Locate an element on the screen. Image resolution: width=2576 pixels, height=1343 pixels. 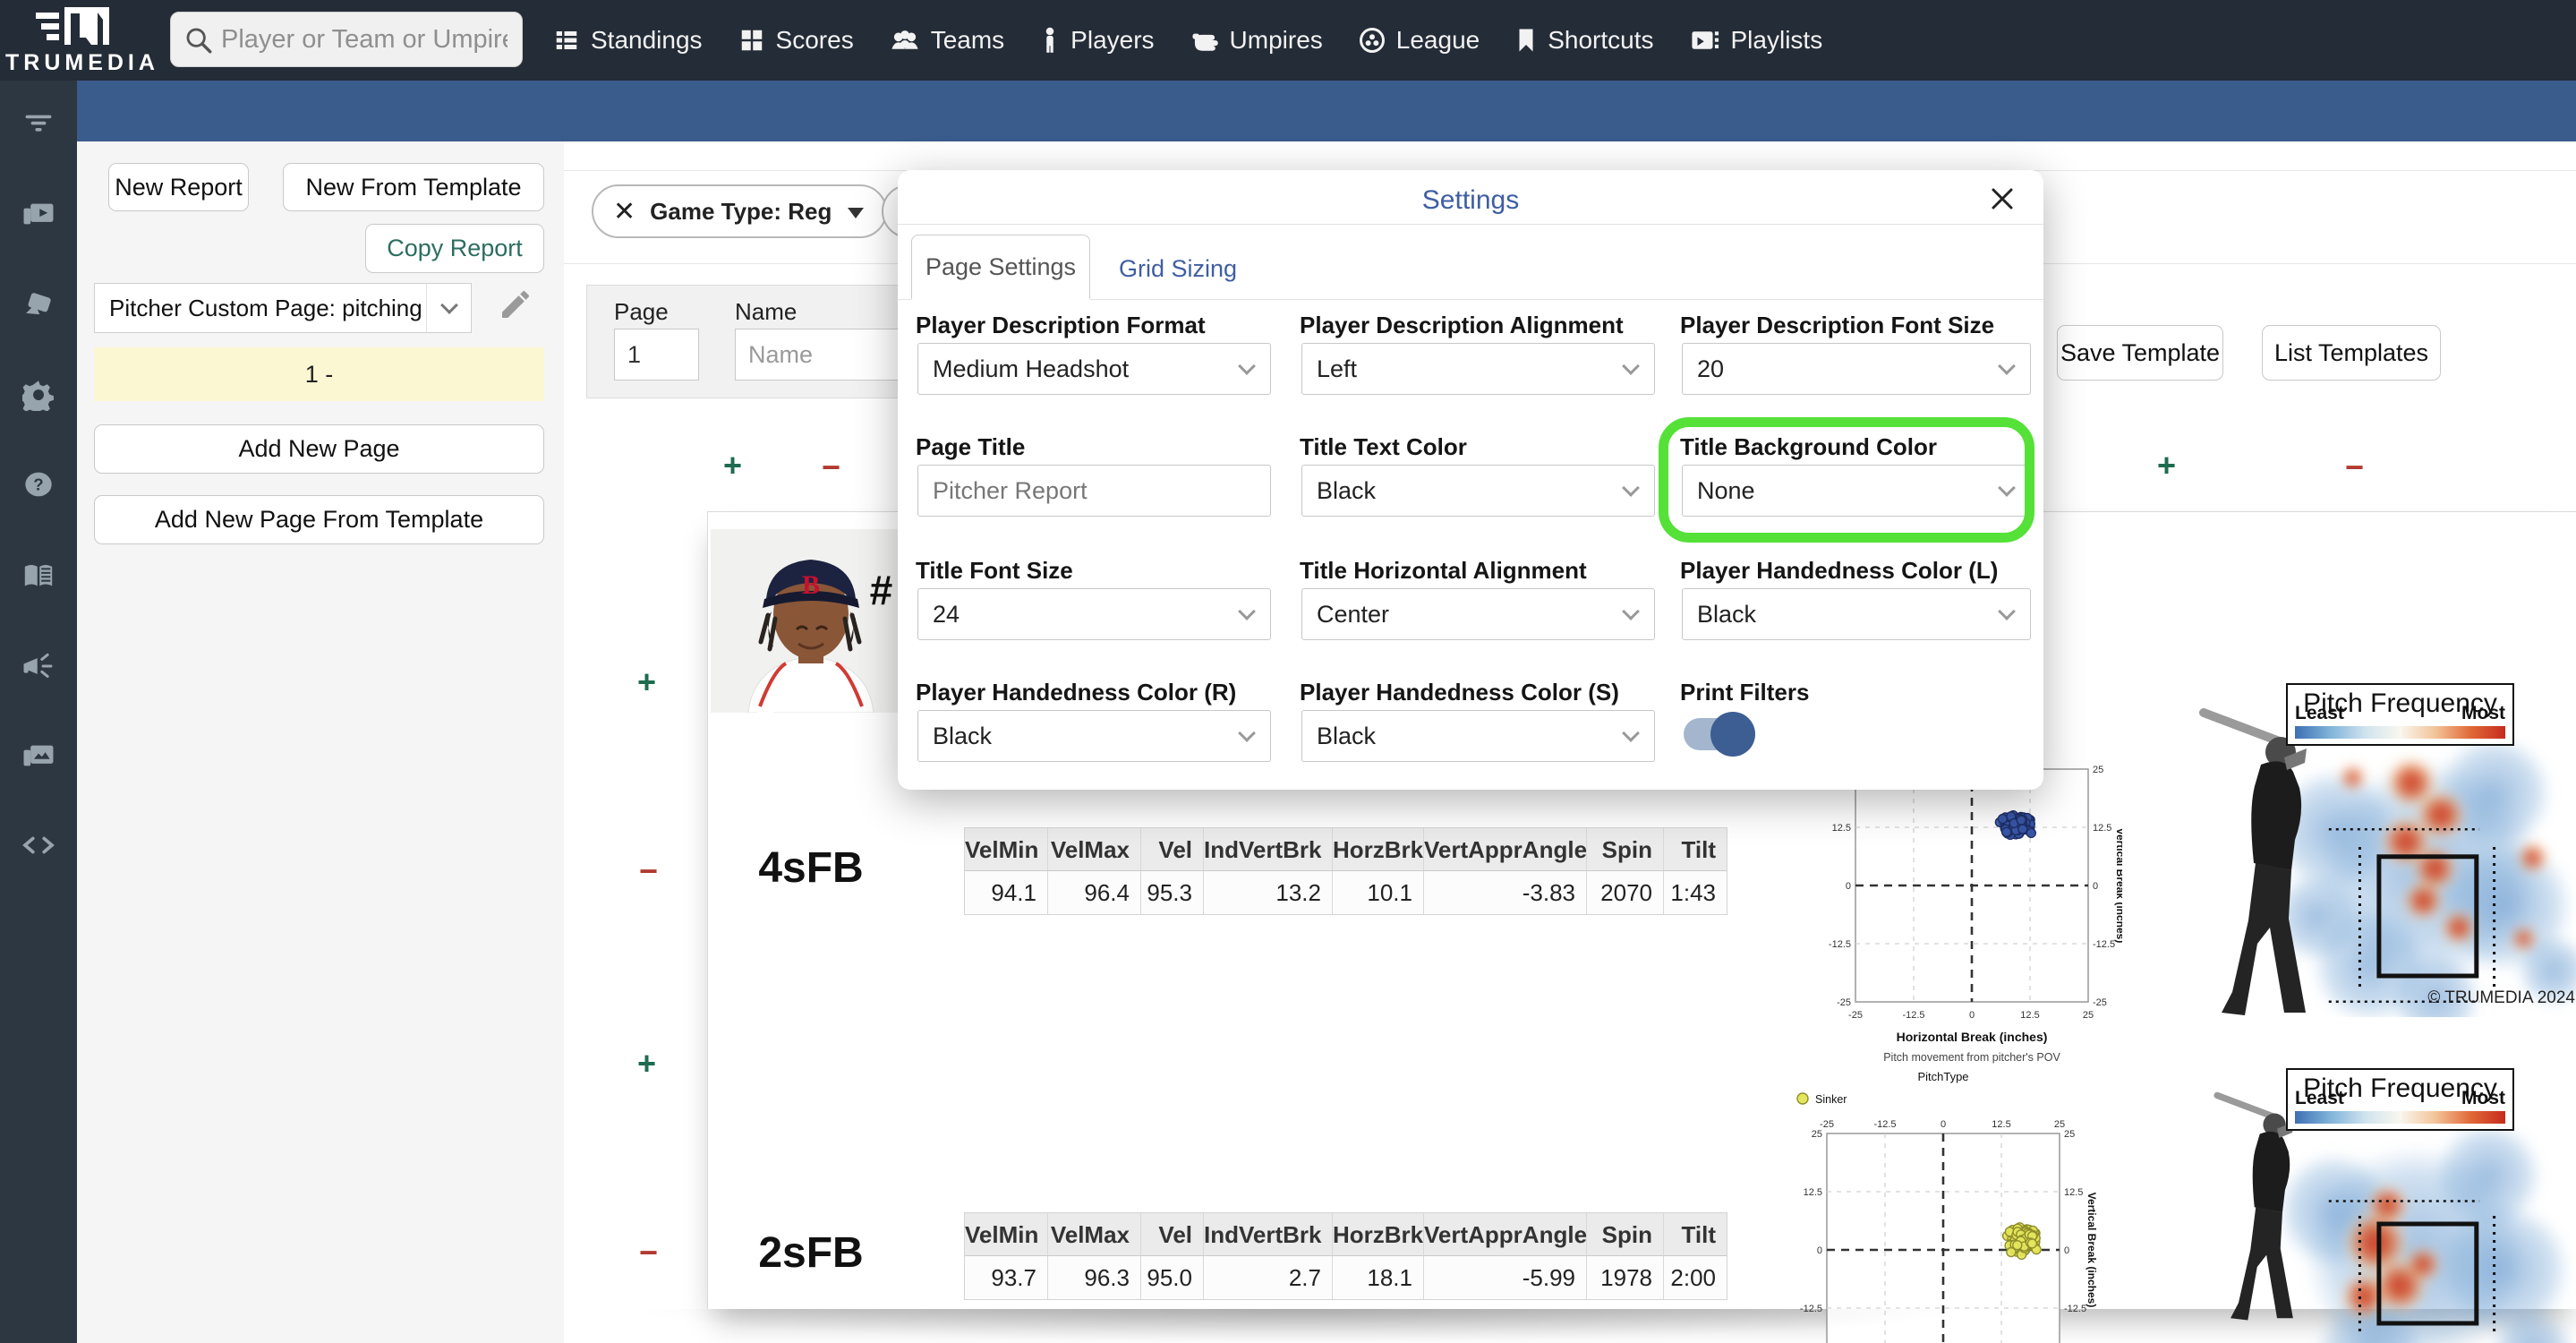
cell-value: 18.1 is located at coordinates (1377, 1277).